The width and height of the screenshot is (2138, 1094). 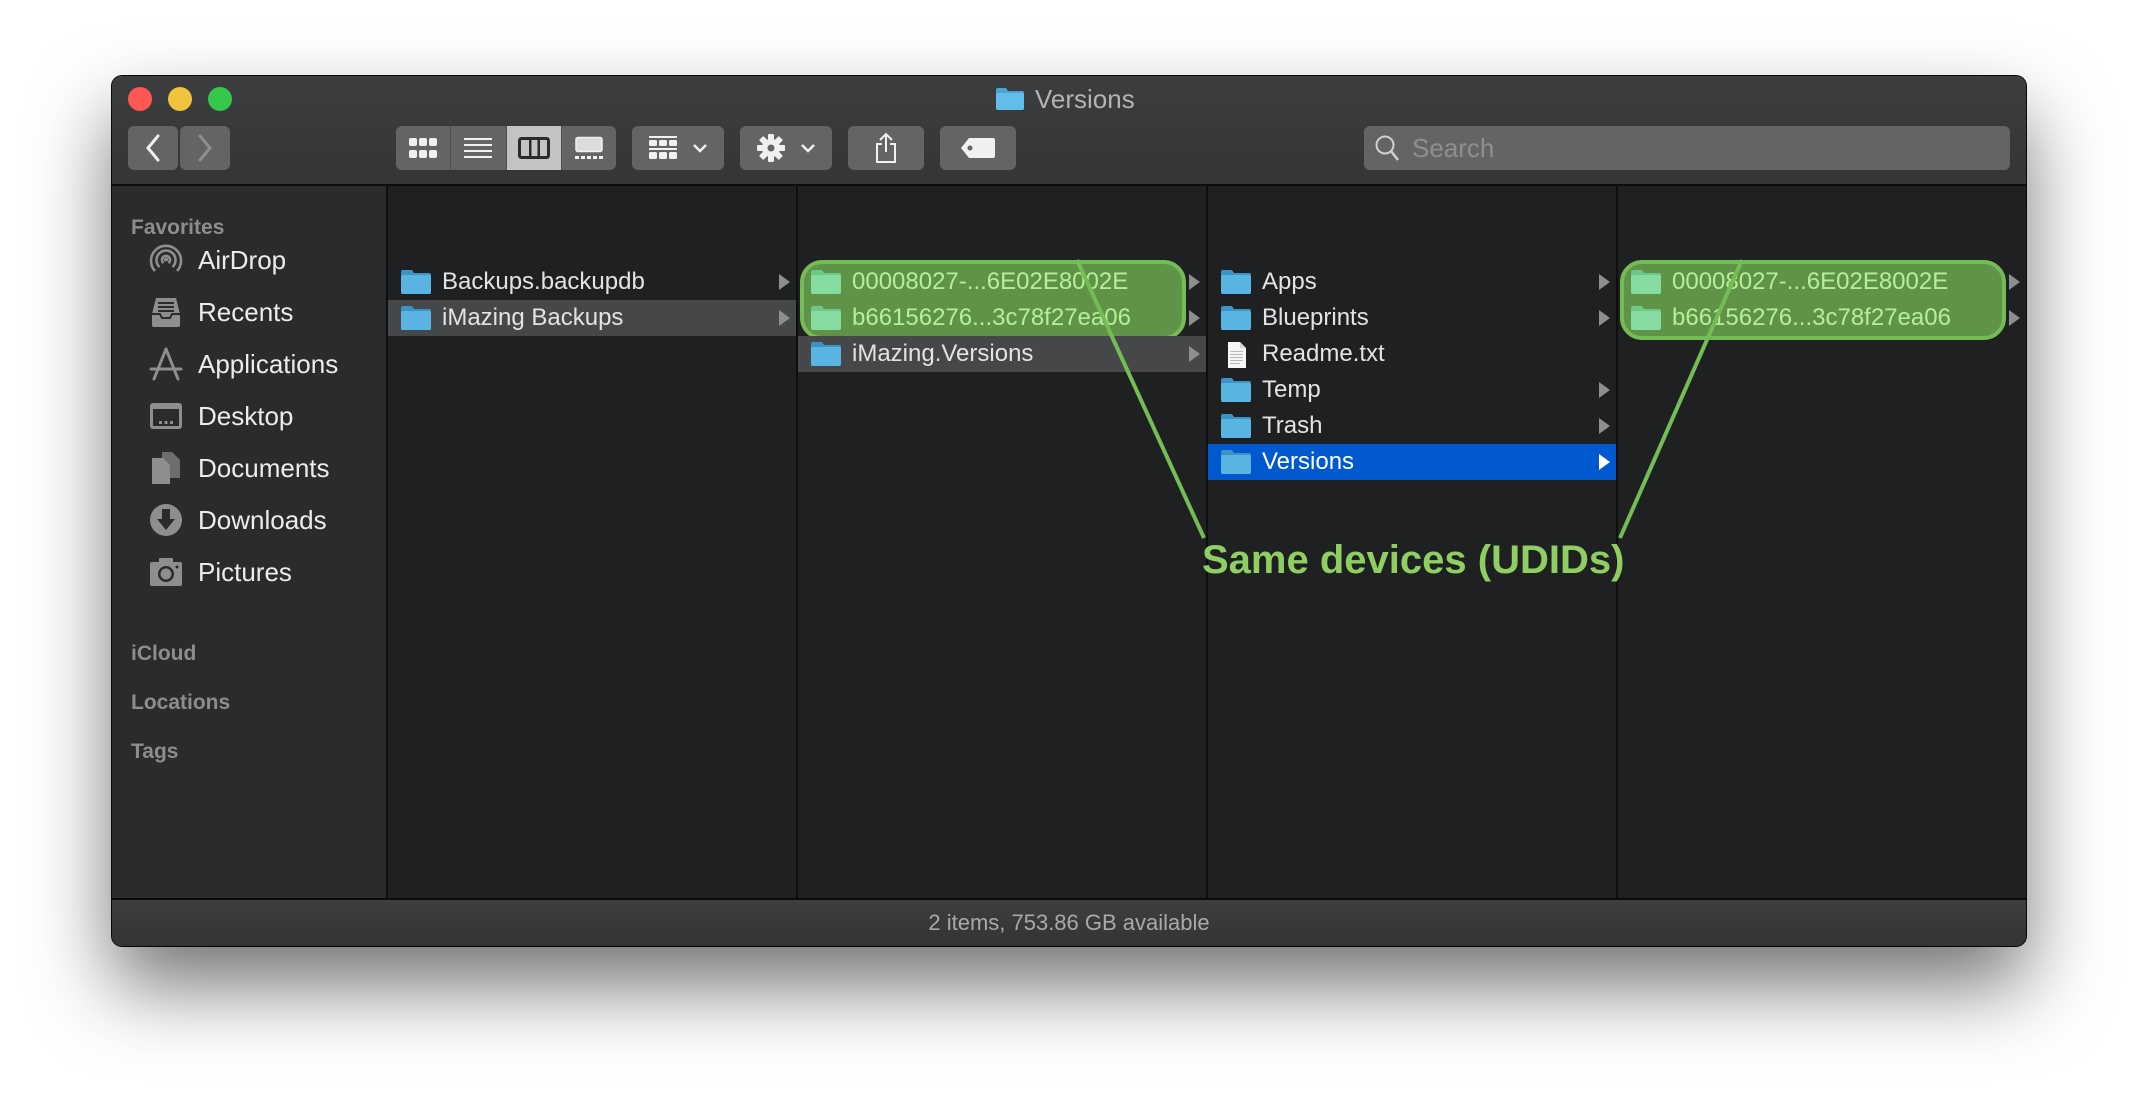 I want to click on item-name: iMazing.Versions, so click(x=943, y=353).